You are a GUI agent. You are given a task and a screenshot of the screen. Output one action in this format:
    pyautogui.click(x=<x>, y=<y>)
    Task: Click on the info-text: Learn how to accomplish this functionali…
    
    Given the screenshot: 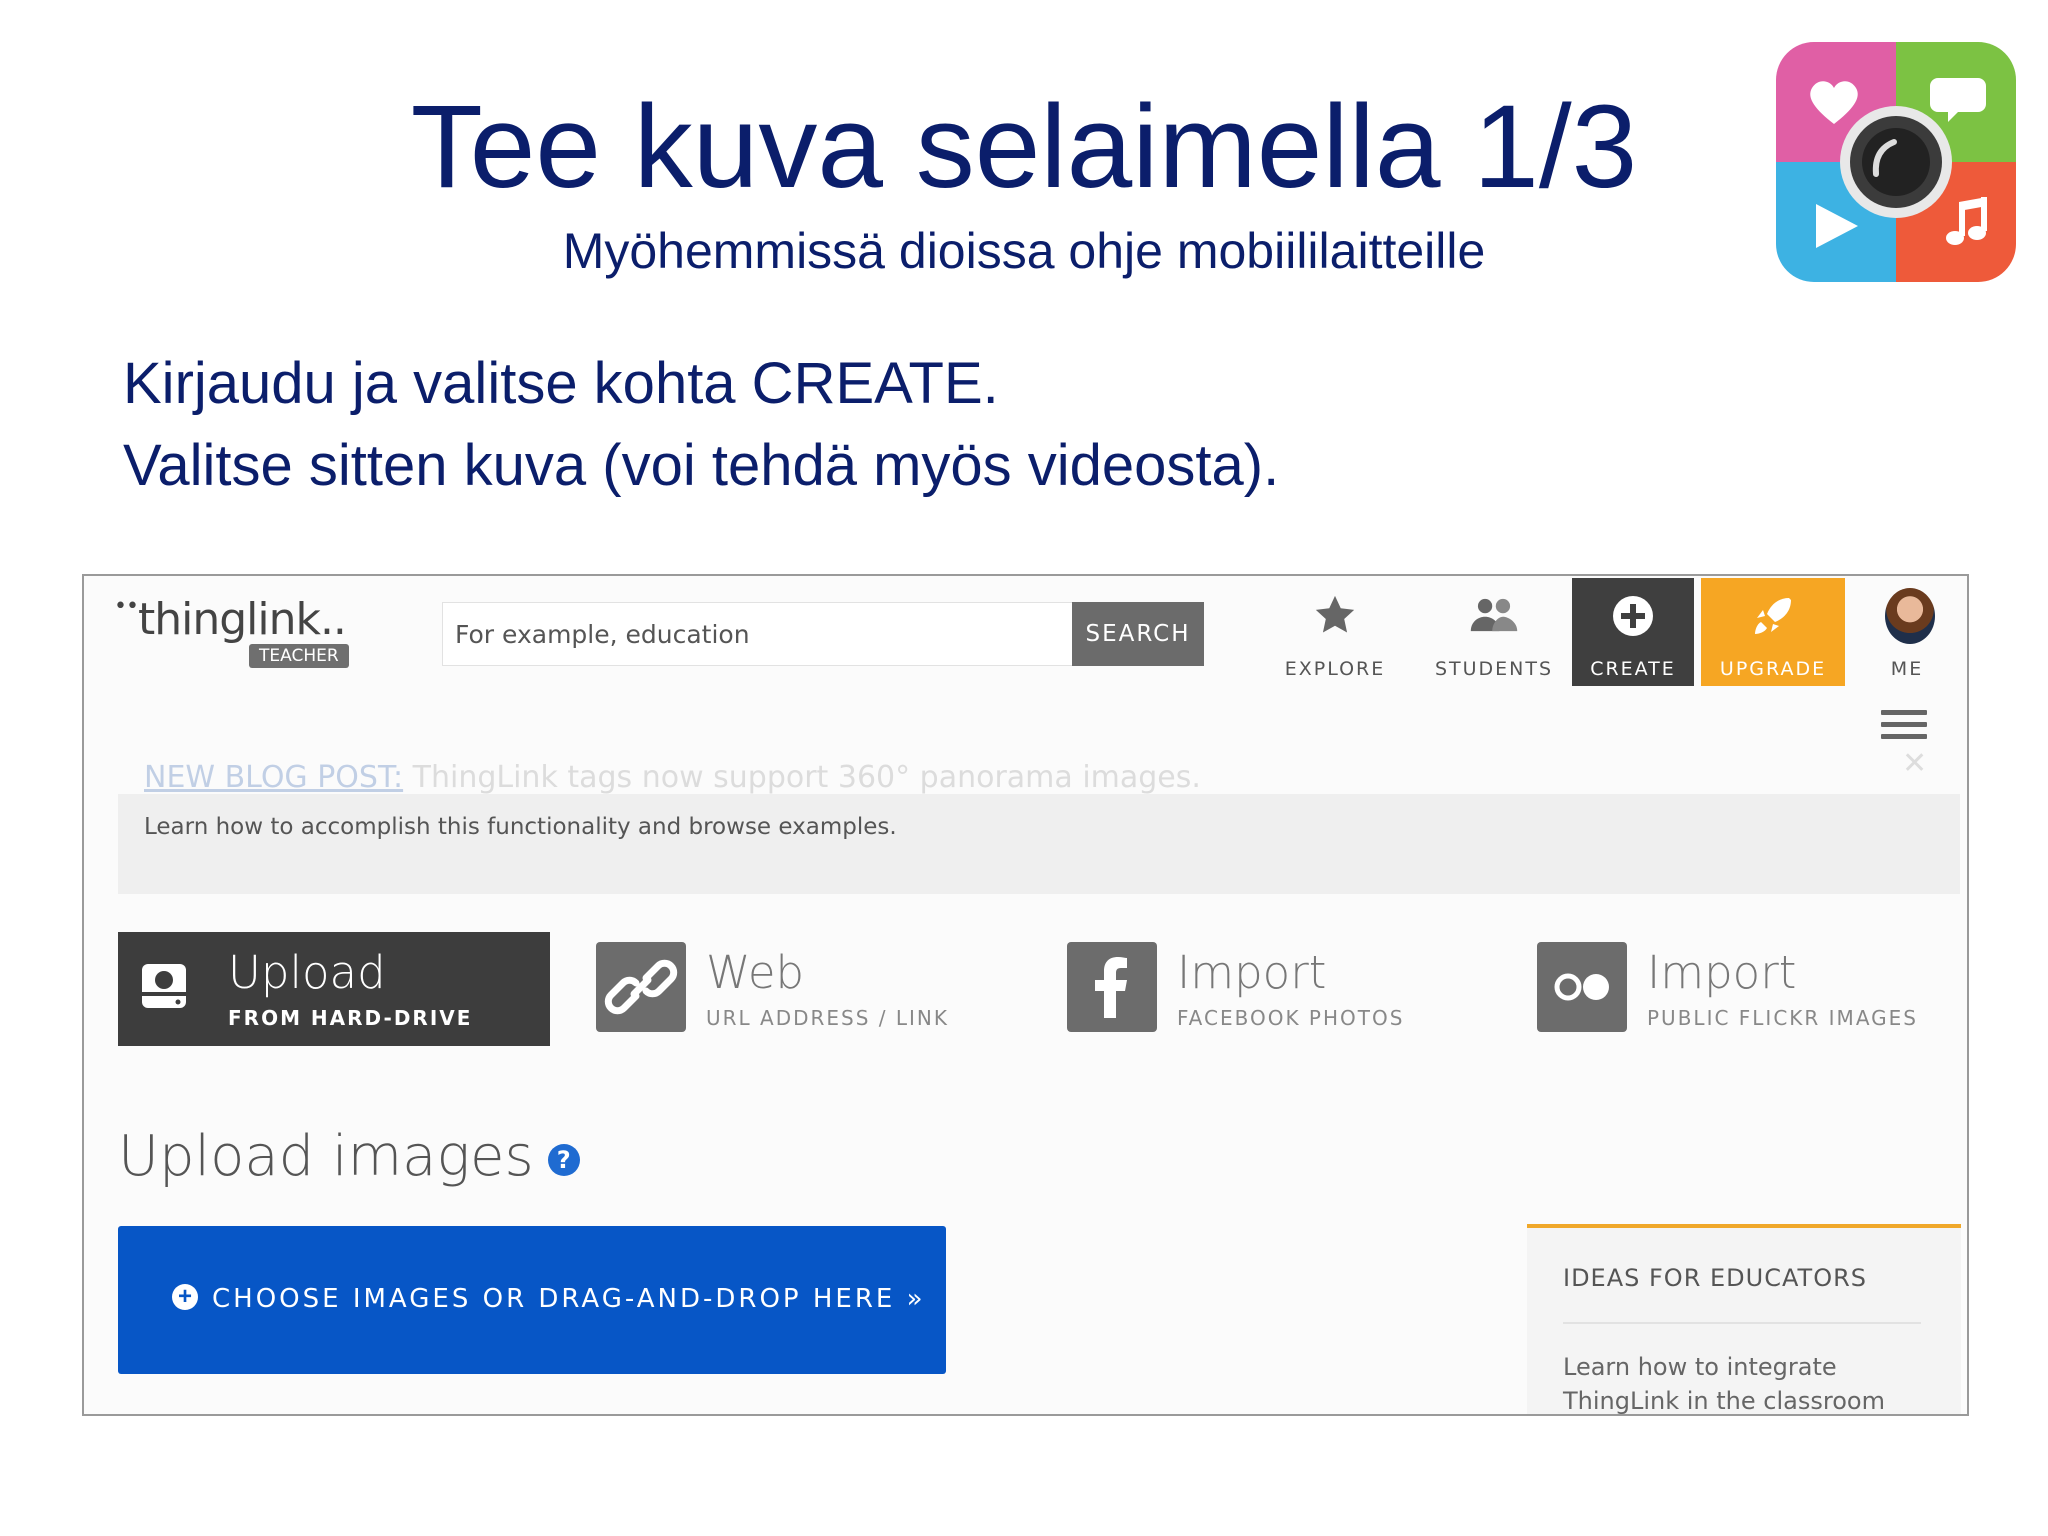 What is the action you would take?
    pyautogui.click(x=520, y=827)
    